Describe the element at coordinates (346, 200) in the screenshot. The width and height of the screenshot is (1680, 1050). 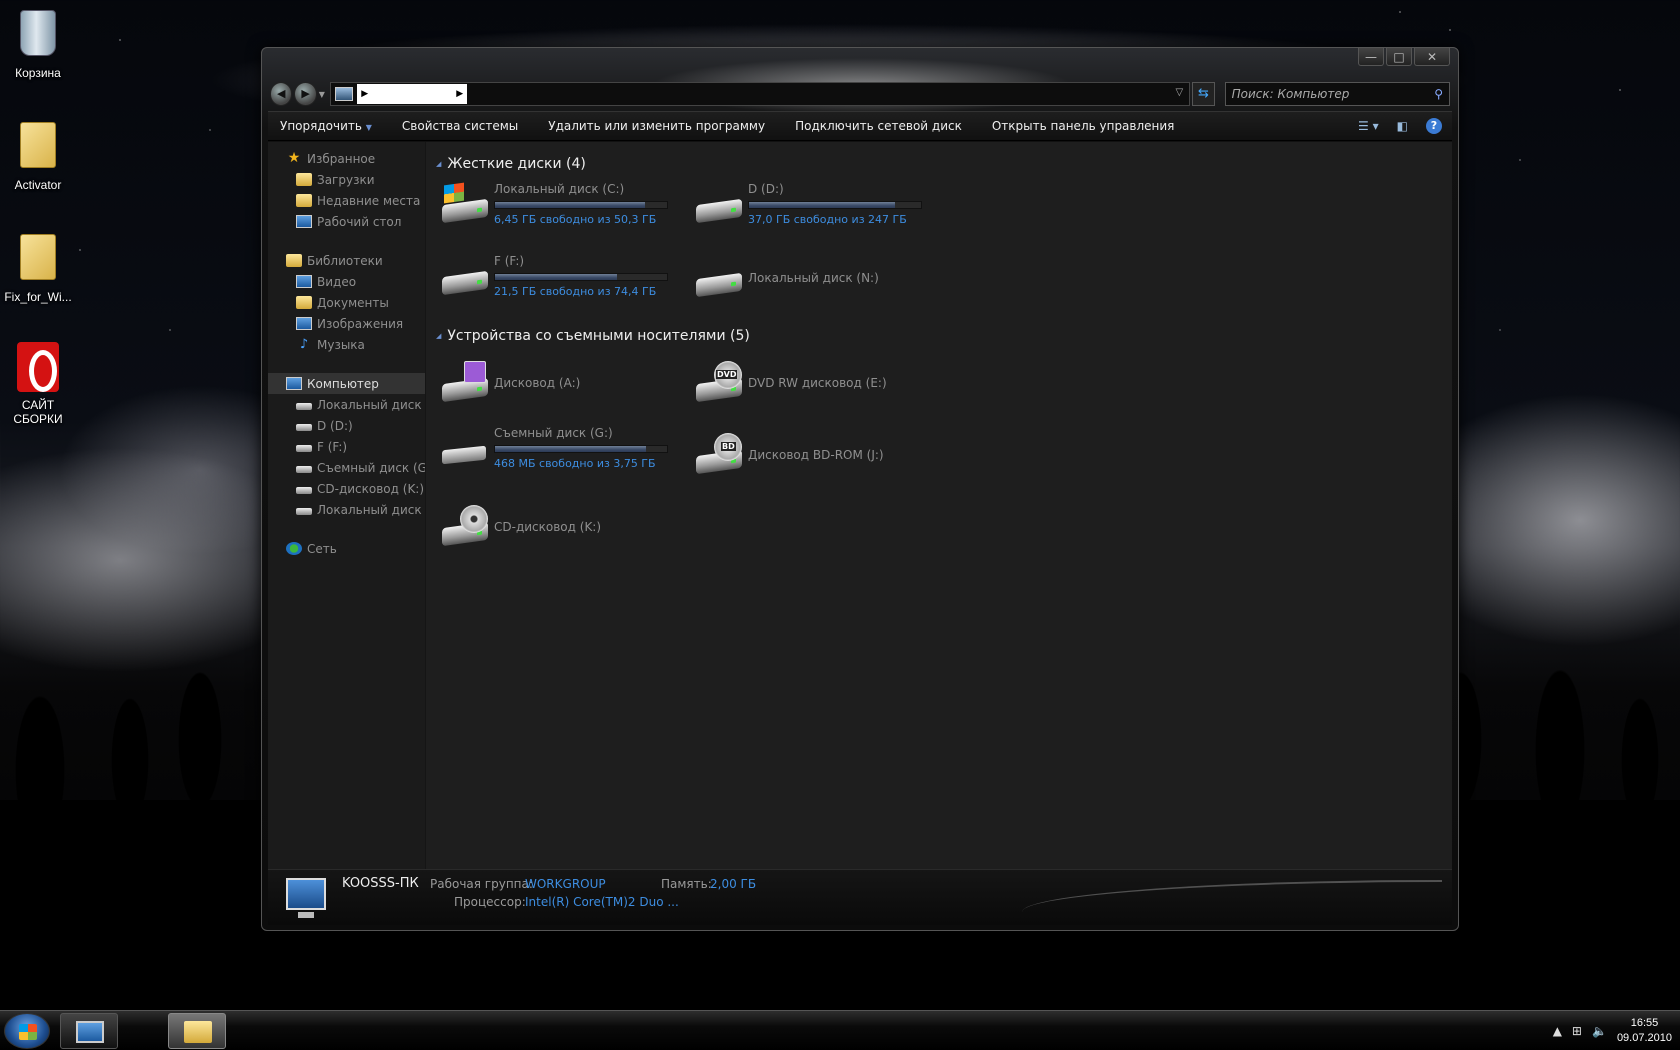
I see `nav-recent-places: Недавние места` at that location.